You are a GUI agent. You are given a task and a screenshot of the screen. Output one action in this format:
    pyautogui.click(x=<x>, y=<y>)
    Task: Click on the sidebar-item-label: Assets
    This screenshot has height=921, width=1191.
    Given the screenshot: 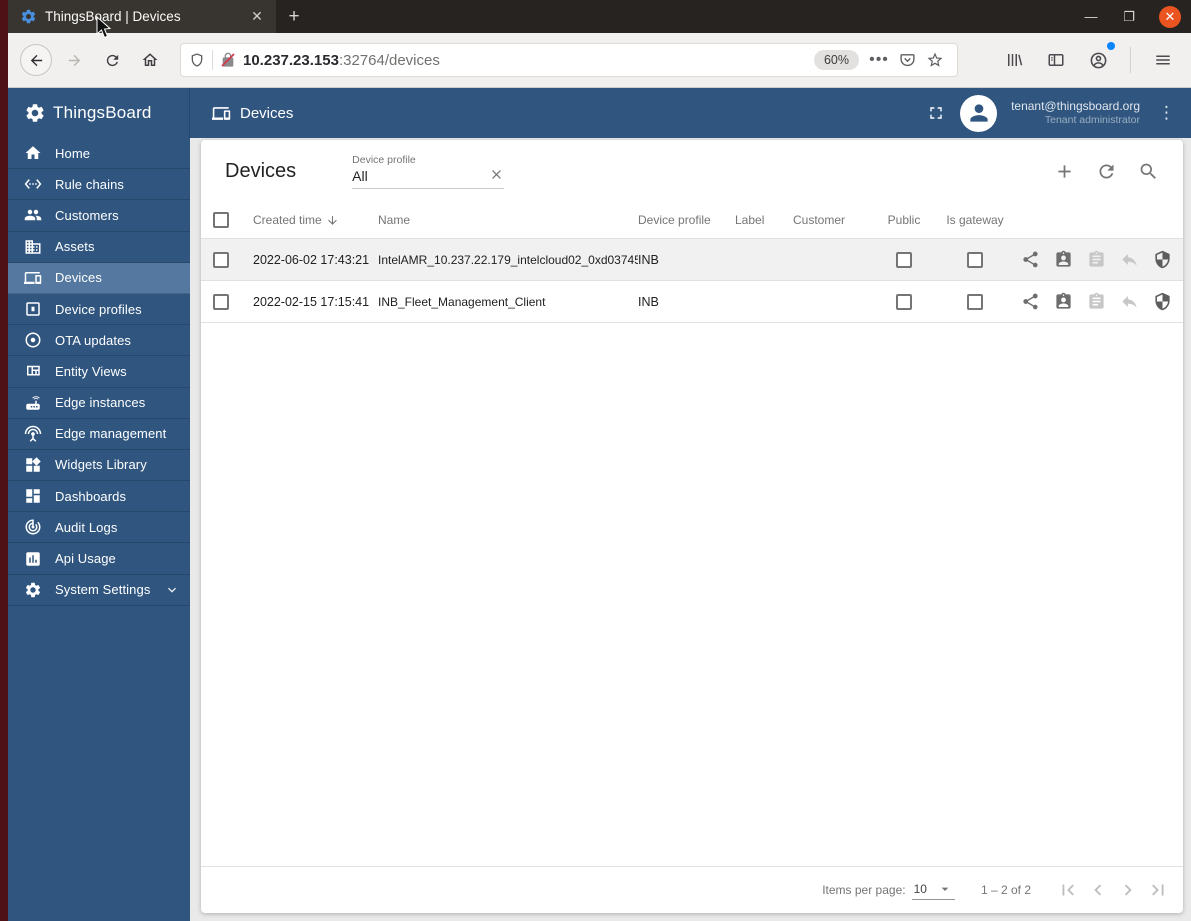 What is the action you would take?
    pyautogui.click(x=75, y=247)
    